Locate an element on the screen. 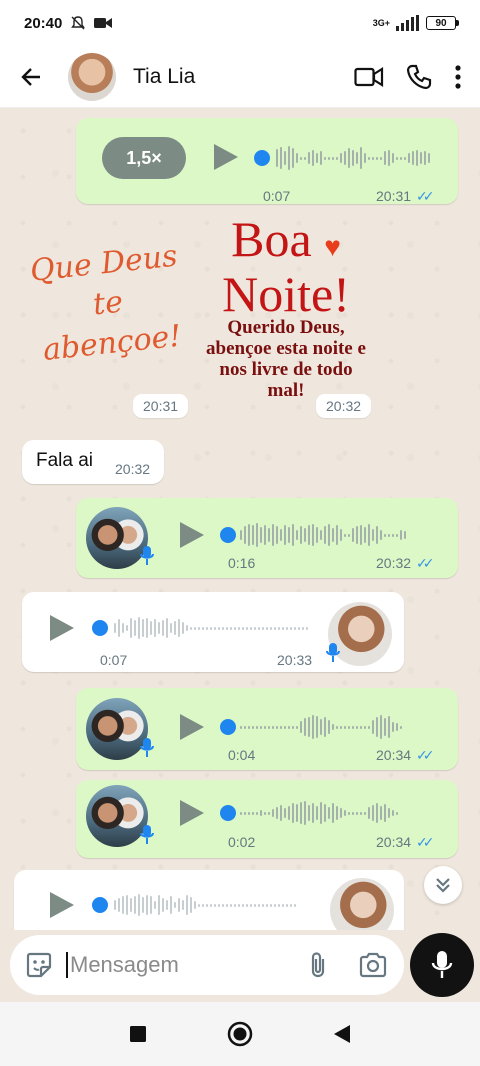 Image resolution: width=480 pixels, height=1066 pixels. back-button is located at coordinates (32, 77).